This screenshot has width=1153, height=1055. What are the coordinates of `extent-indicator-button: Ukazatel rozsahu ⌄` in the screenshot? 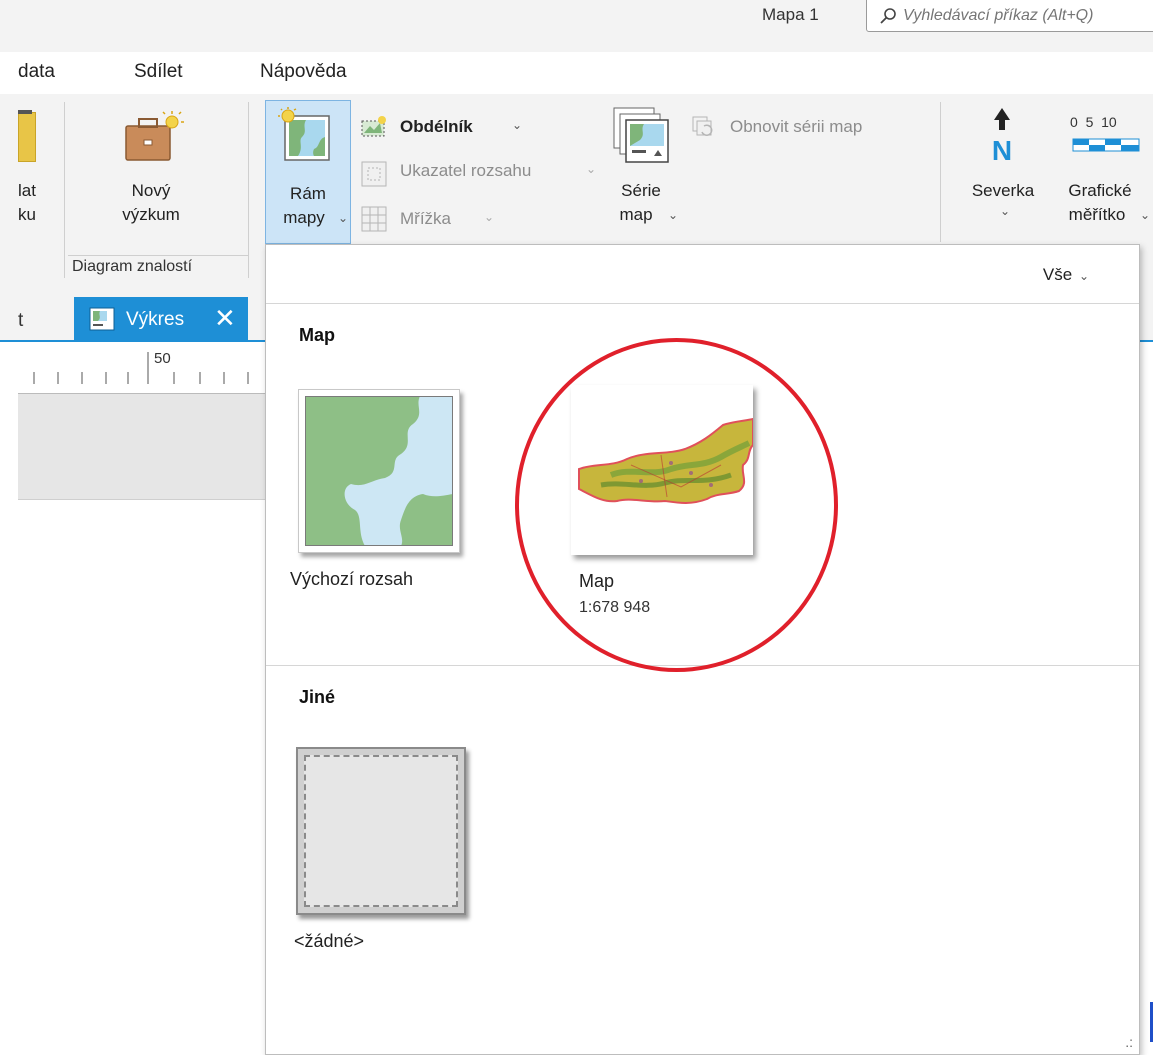 It's located at (483, 172).